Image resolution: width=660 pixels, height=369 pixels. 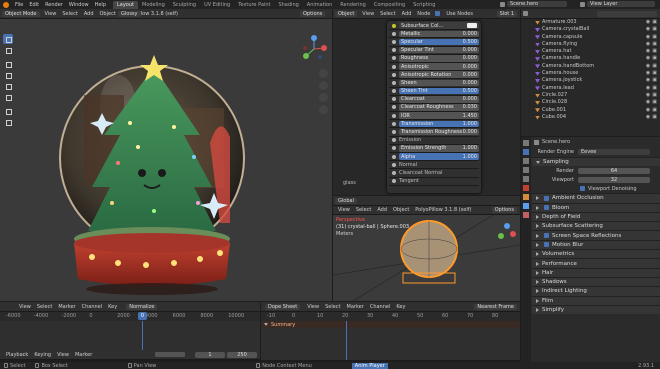 I want to click on shader-prop-row: Normal, so click(x=434, y=165).